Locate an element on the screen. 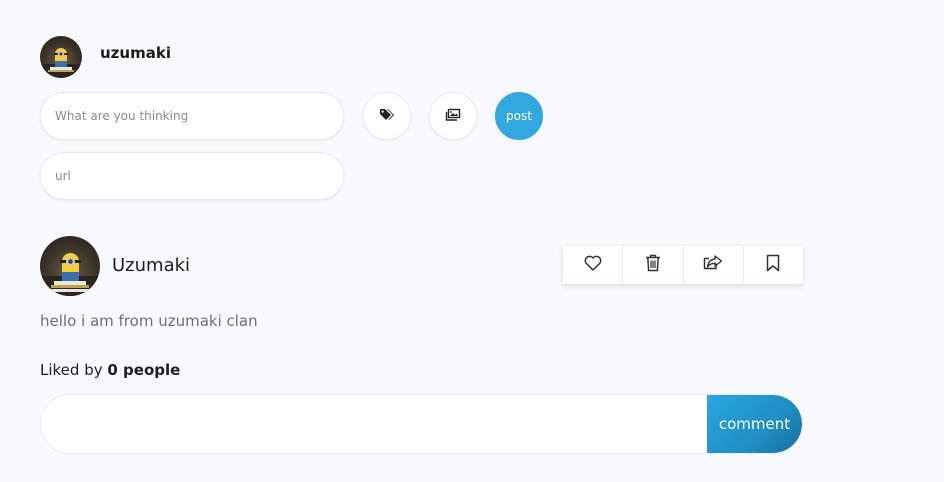  post-author-name: Uzumaki is located at coordinates (151, 265).